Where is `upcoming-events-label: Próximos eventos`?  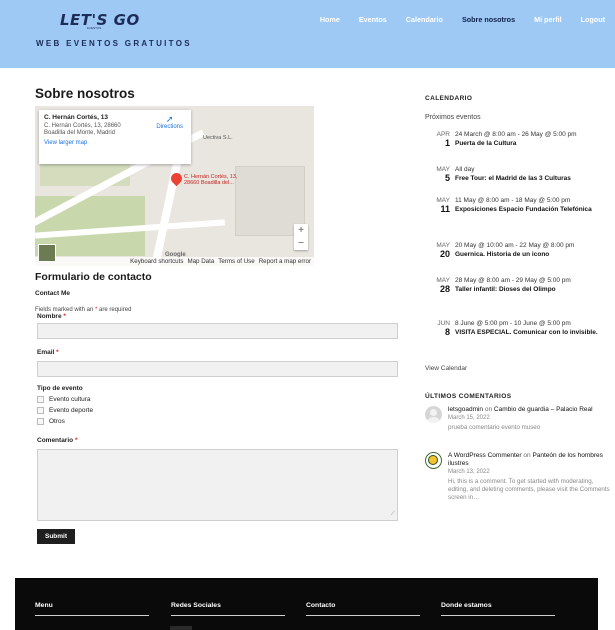 upcoming-events-label: Próximos eventos is located at coordinates (453, 117).